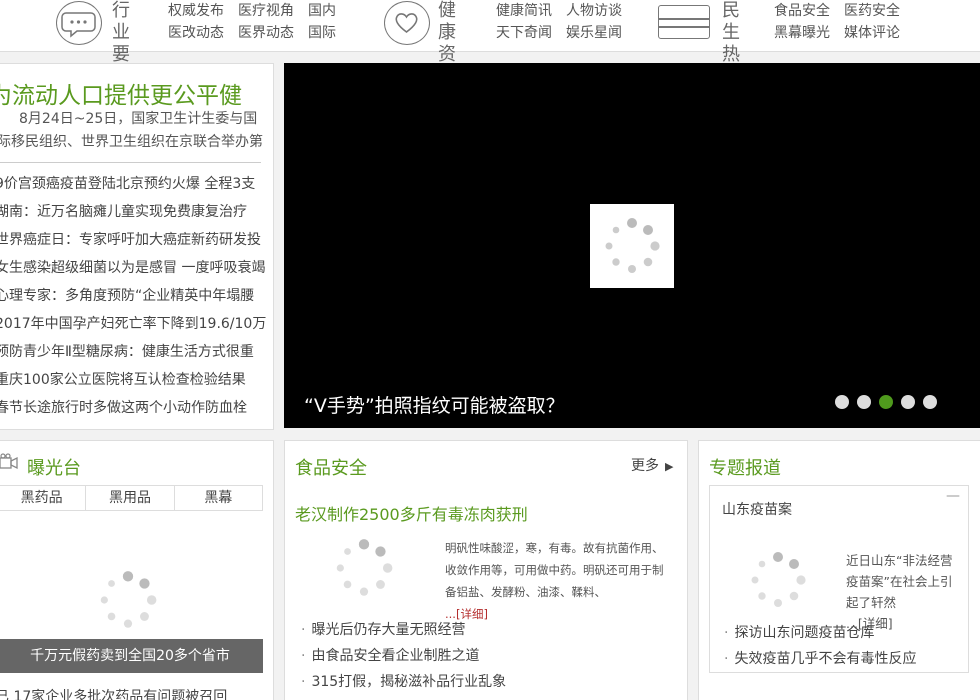 The height and width of the screenshot is (700, 980). What do you see at coordinates (871, 602) in the screenshot?
I see `summary-line-text: 起了轩然` at bounding box center [871, 602].